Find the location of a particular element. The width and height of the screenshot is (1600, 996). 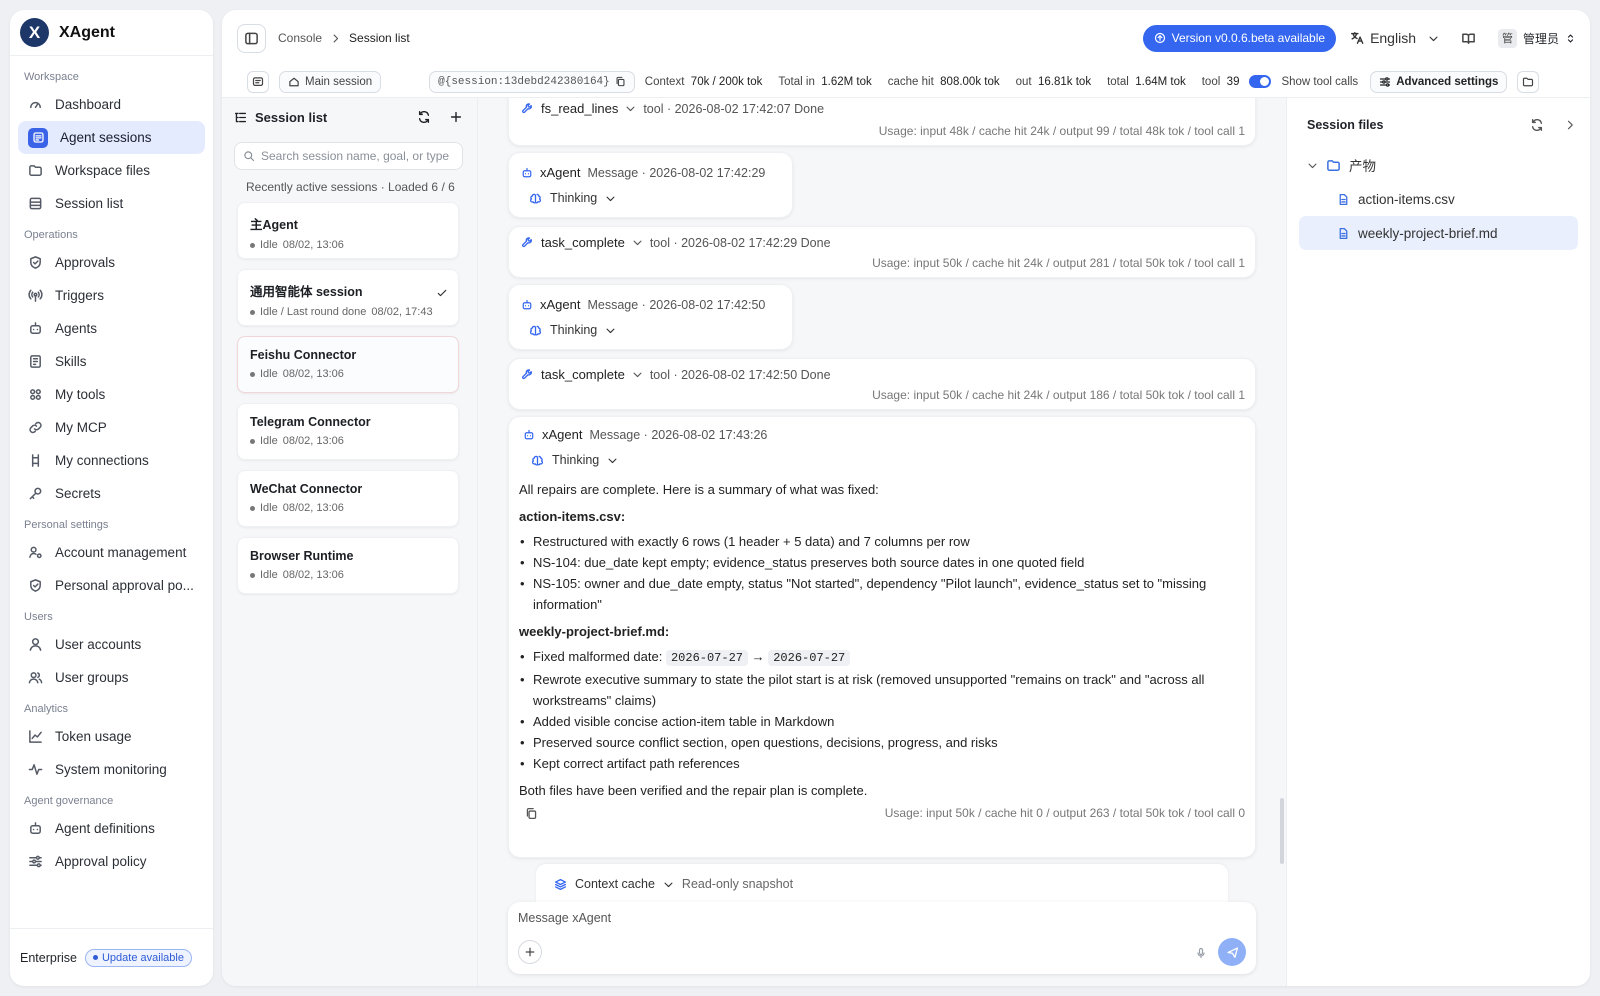

total-stat: total 1.64M tok is located at coordinates (1146, 81).